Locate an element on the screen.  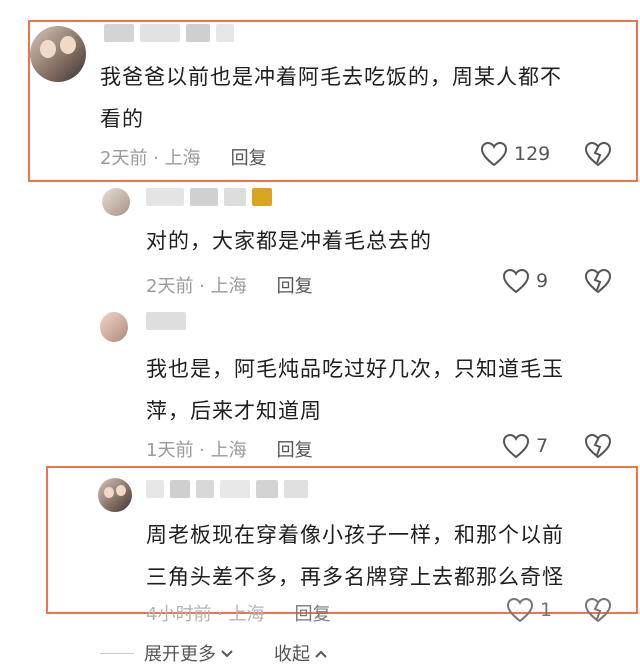
chevron-up-icon is located at coordinates (321, 653).